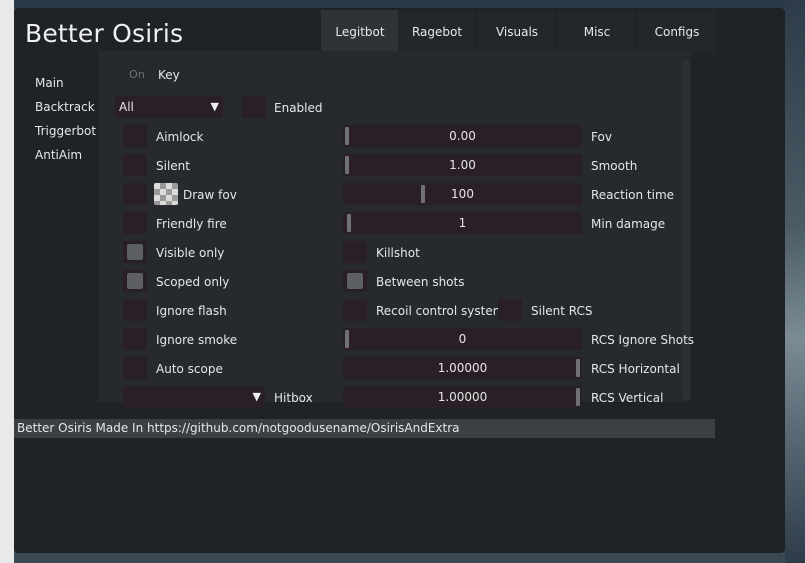 This screenshot has width=805, height=563. I want to click on fov-slider: 0.00, so click(462, 136).